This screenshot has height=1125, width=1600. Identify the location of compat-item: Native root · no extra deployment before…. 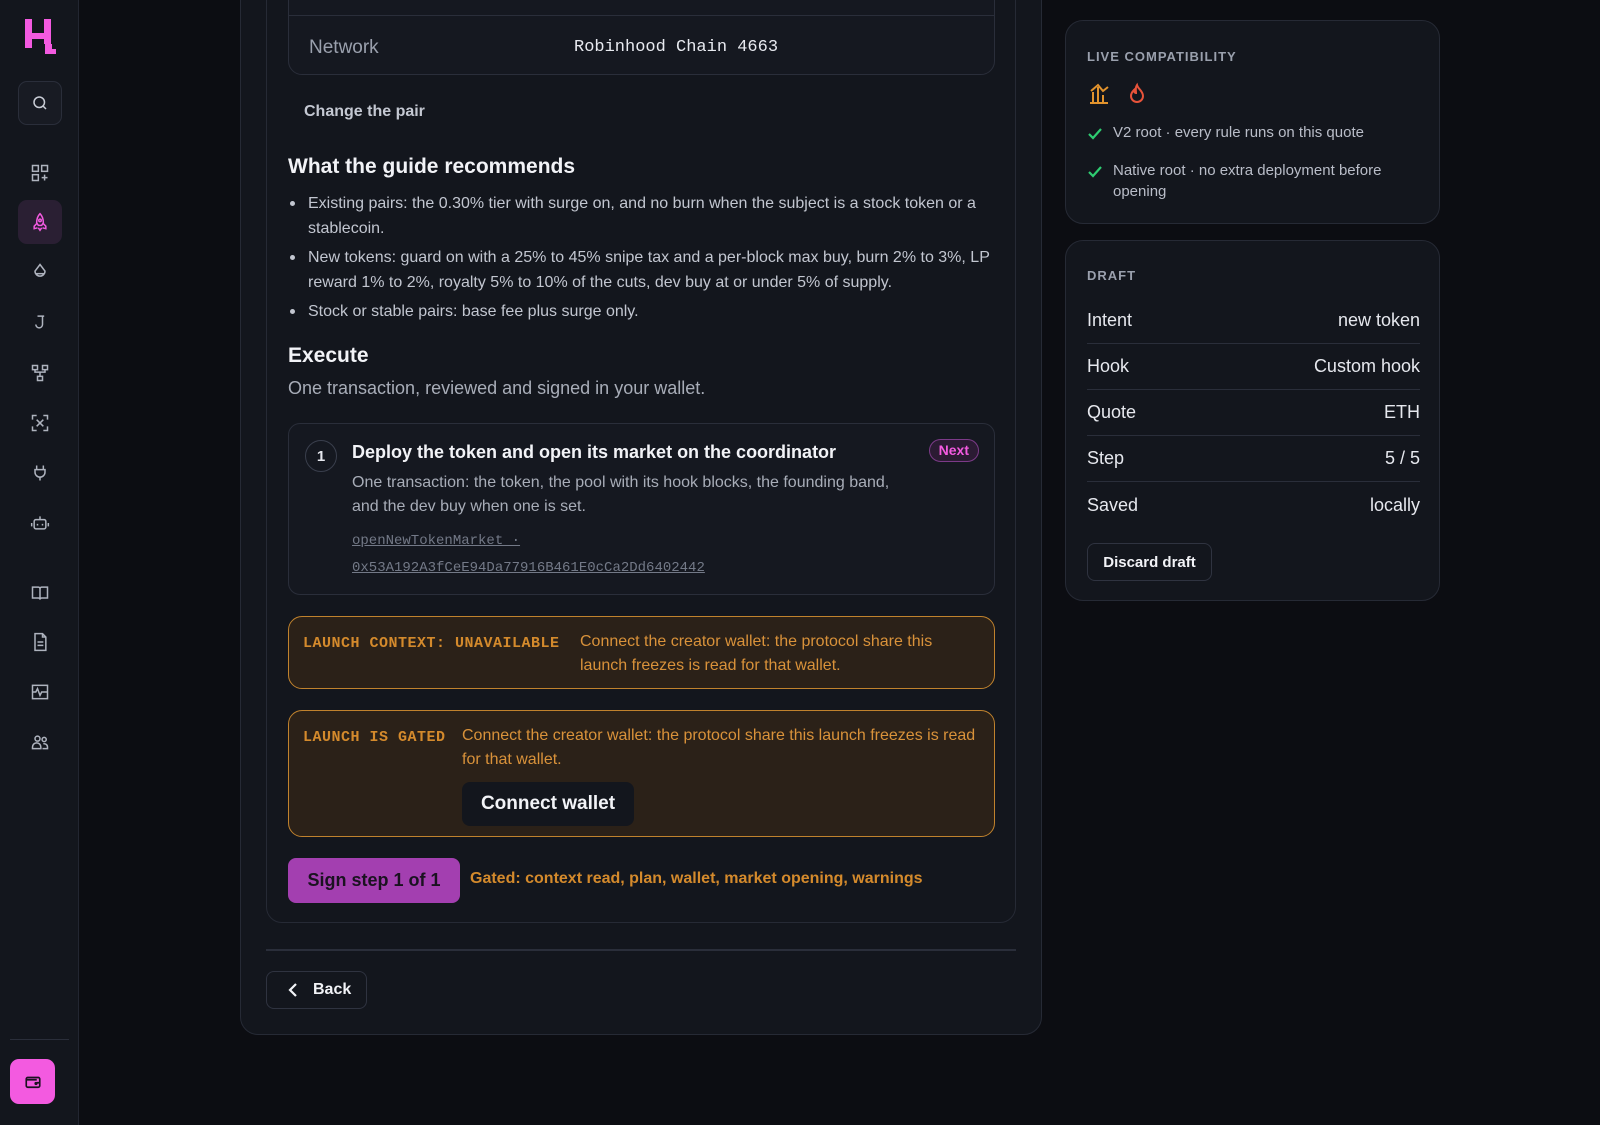
(1257, 181).